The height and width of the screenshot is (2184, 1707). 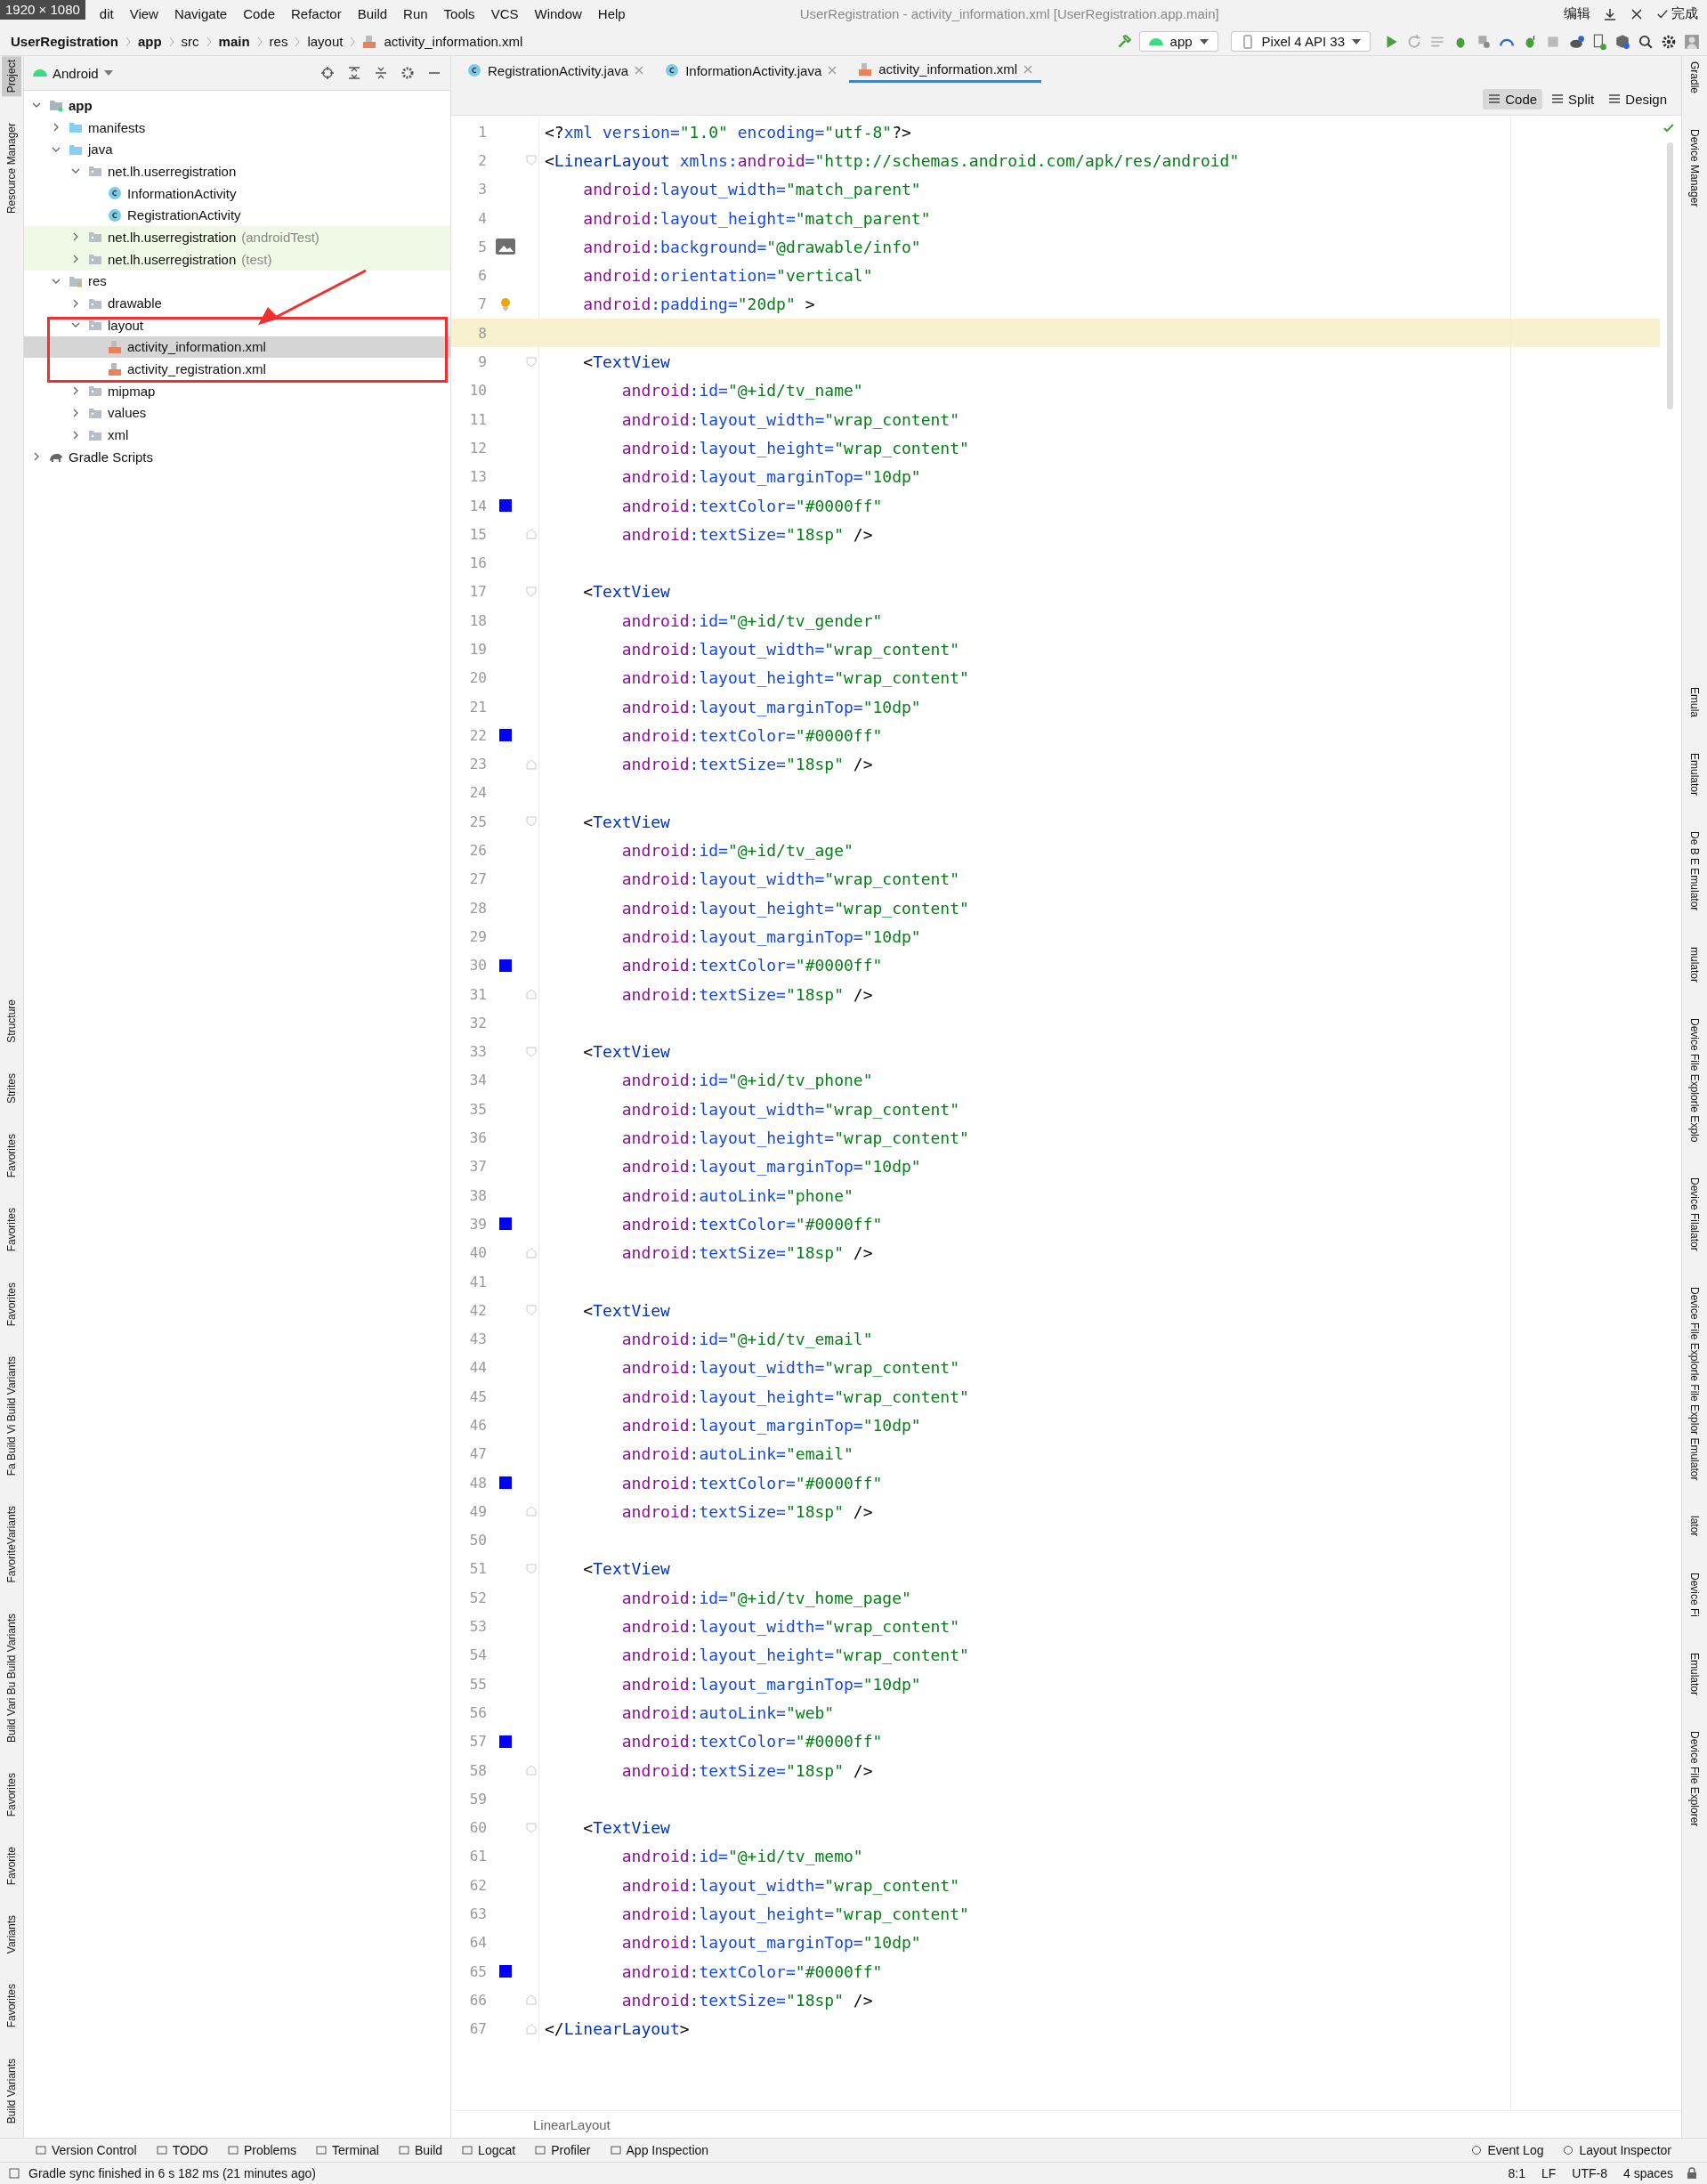 What do you see at coordinates (12, 1677) in the screenshot?
I see `tool-window-tab: Build Vari Bu Build Variants` at bounding box center [12, 1677].